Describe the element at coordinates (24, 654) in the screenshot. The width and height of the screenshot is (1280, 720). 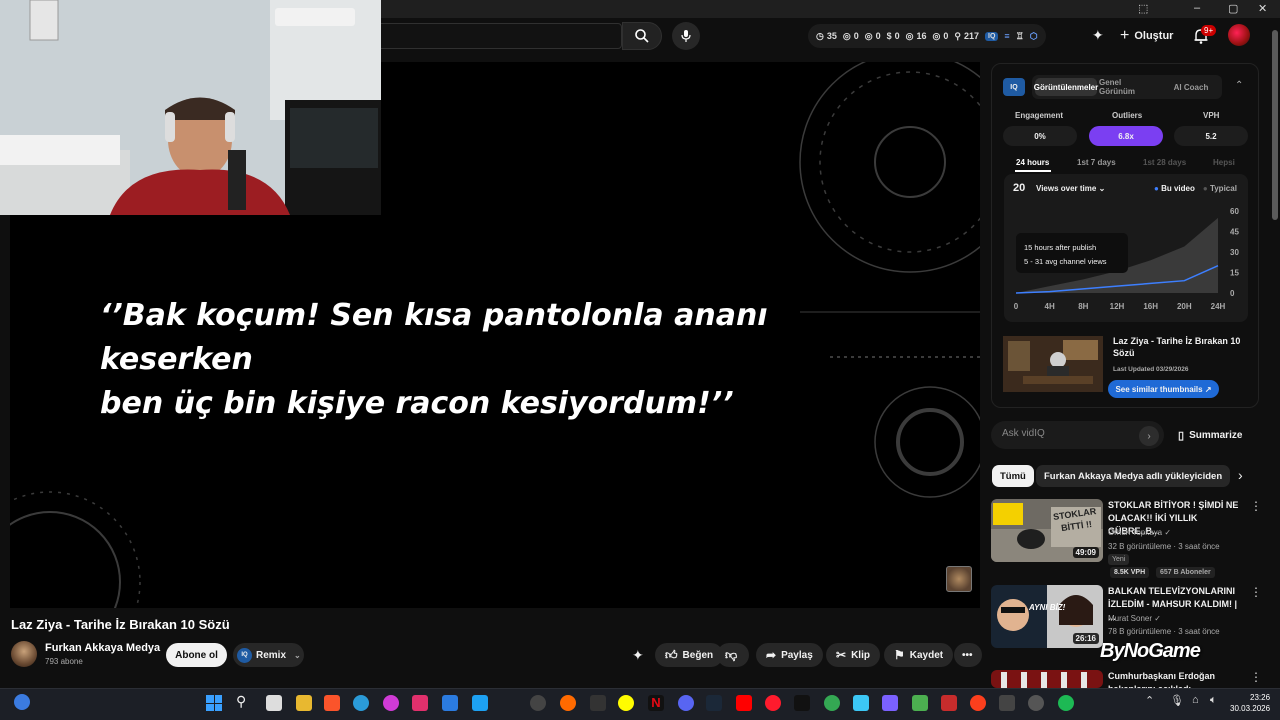
I see `channel-avatar` at that location.